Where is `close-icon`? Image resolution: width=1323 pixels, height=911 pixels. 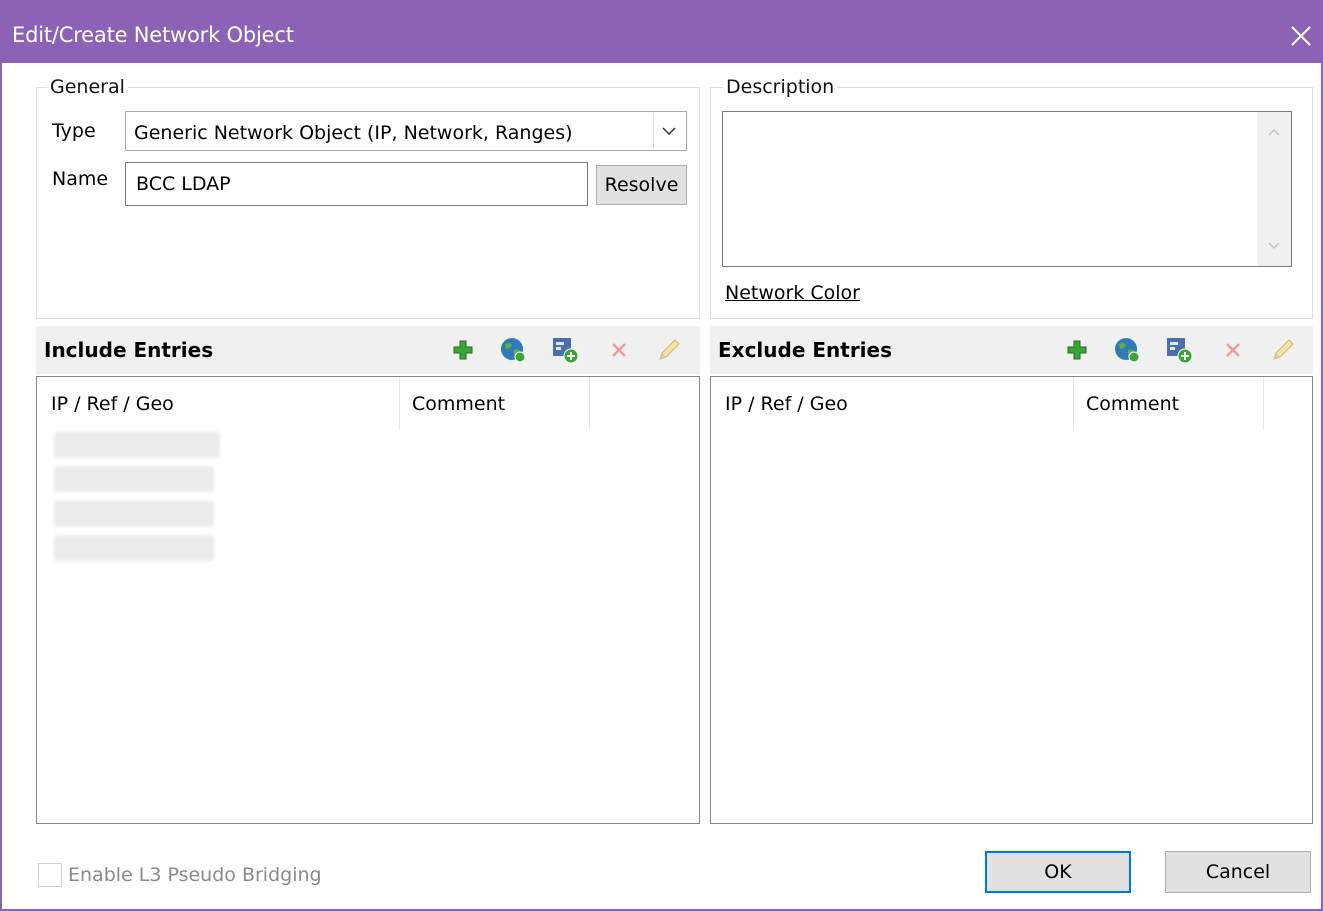
close-icon is located at coordinates (1301, 36).